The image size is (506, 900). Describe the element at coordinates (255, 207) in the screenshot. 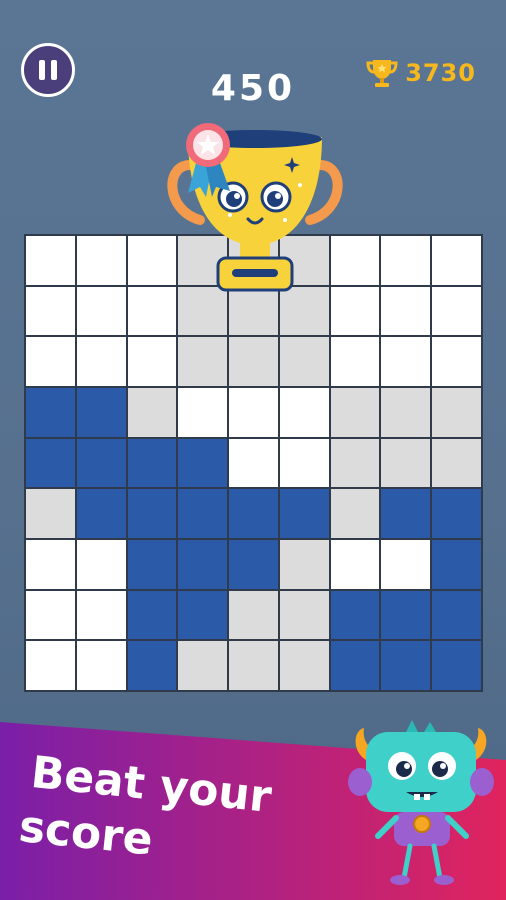

I see `trophy-mascot-icon` at that location.